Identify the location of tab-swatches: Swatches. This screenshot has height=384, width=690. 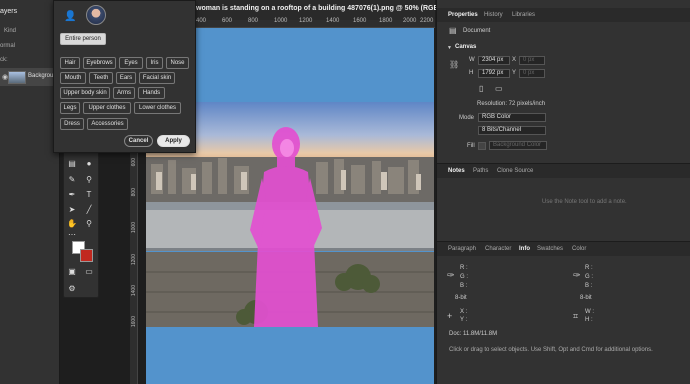
(550, 249).